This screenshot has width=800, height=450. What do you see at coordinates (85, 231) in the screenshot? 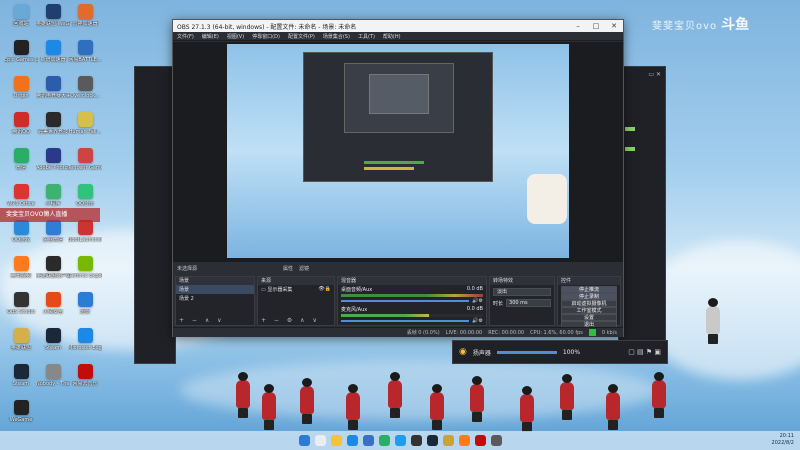
I see `desktop-icon: BootLauncher` at bounding box center [85, 231].